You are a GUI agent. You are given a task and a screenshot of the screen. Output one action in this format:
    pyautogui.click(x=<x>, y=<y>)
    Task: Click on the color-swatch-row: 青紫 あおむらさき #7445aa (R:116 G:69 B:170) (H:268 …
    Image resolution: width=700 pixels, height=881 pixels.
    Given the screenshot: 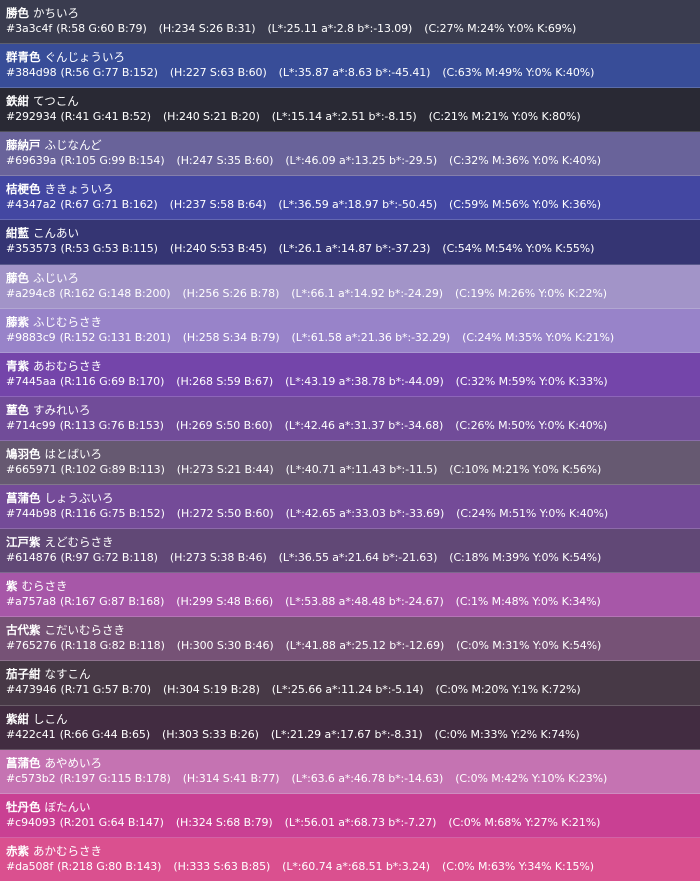 What is the action you would take?
    pyautogui.click(x=350, y=374)
    